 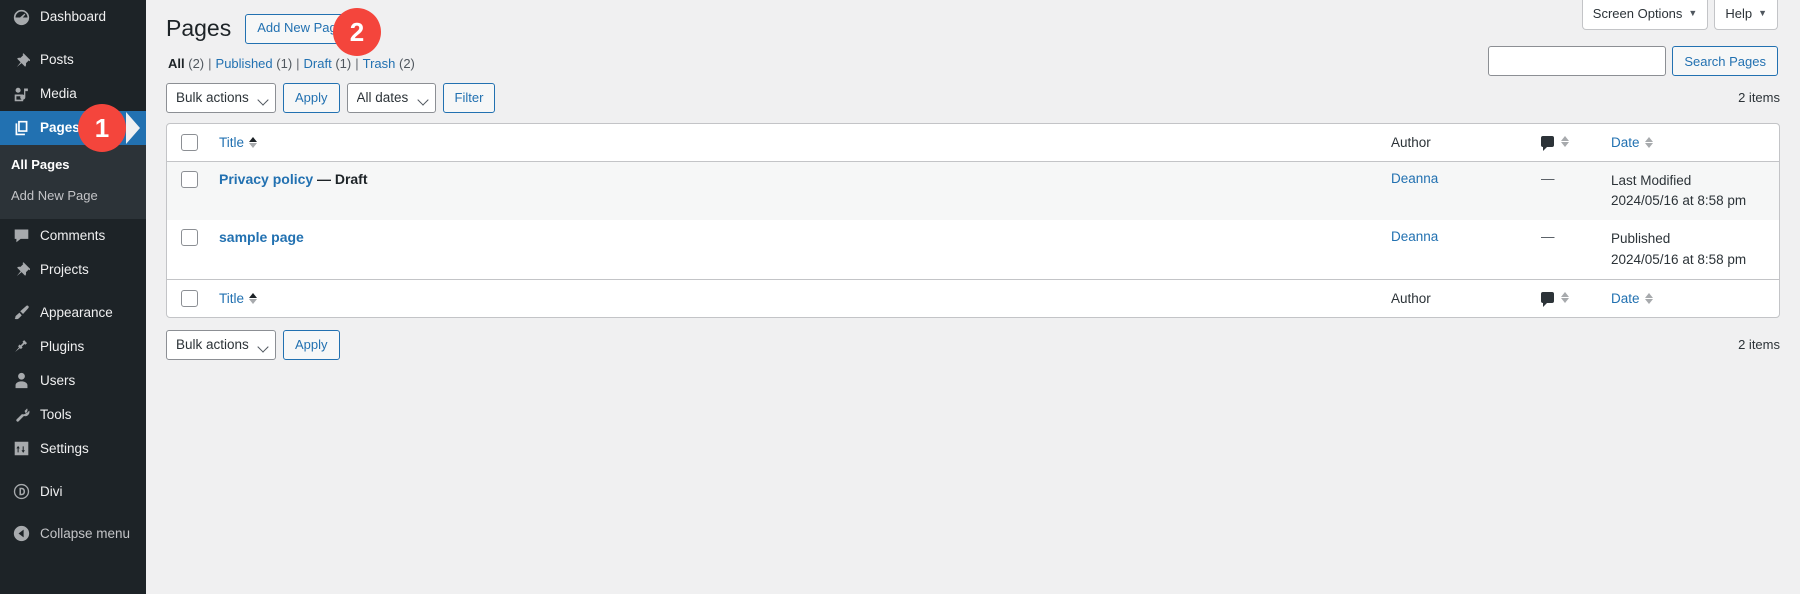 I want to click on sidebar-item-dashboard: Dashboard, so click(x=73, y=17).